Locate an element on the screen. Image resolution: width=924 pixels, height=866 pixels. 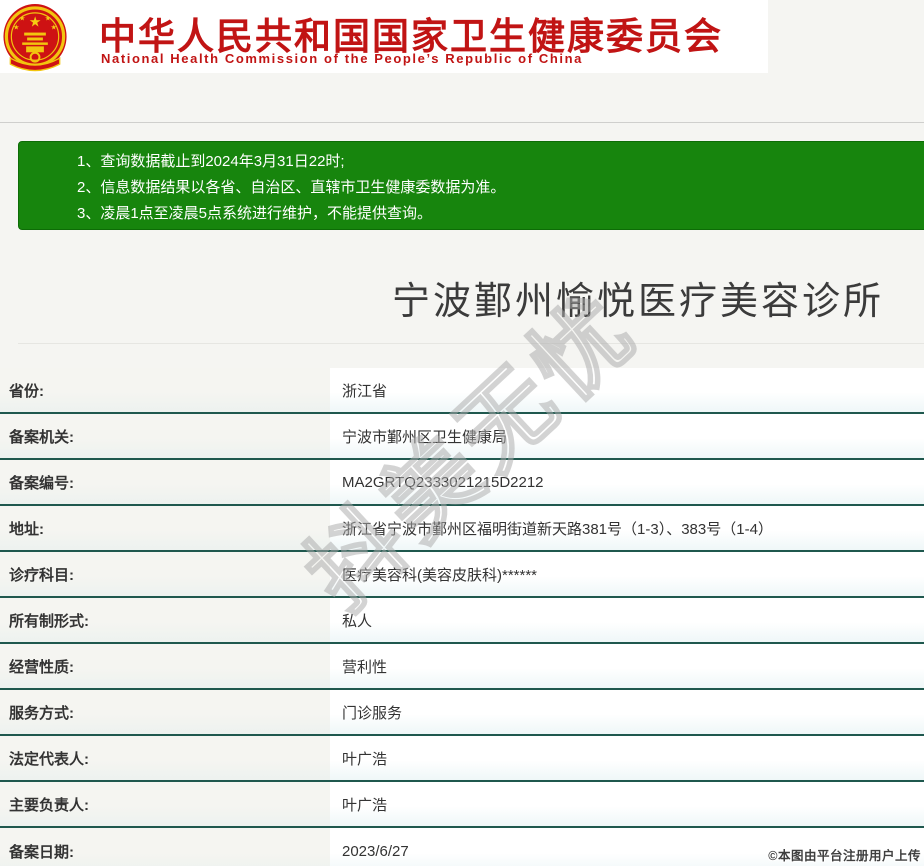
field-value: 宁波市鄞州区卫生健康局 is located at coordinates (627, 436).